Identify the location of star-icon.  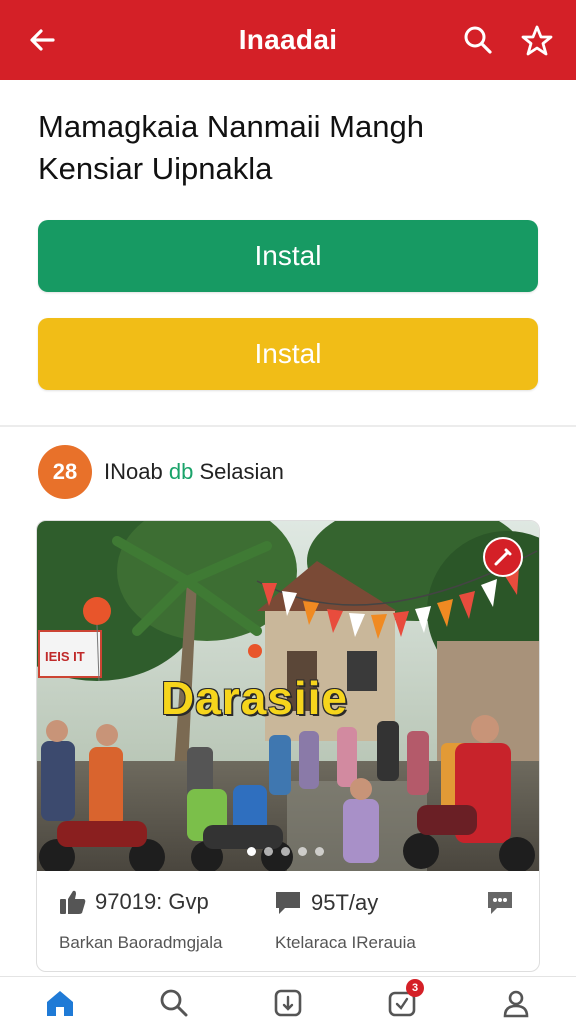
(537, 40).